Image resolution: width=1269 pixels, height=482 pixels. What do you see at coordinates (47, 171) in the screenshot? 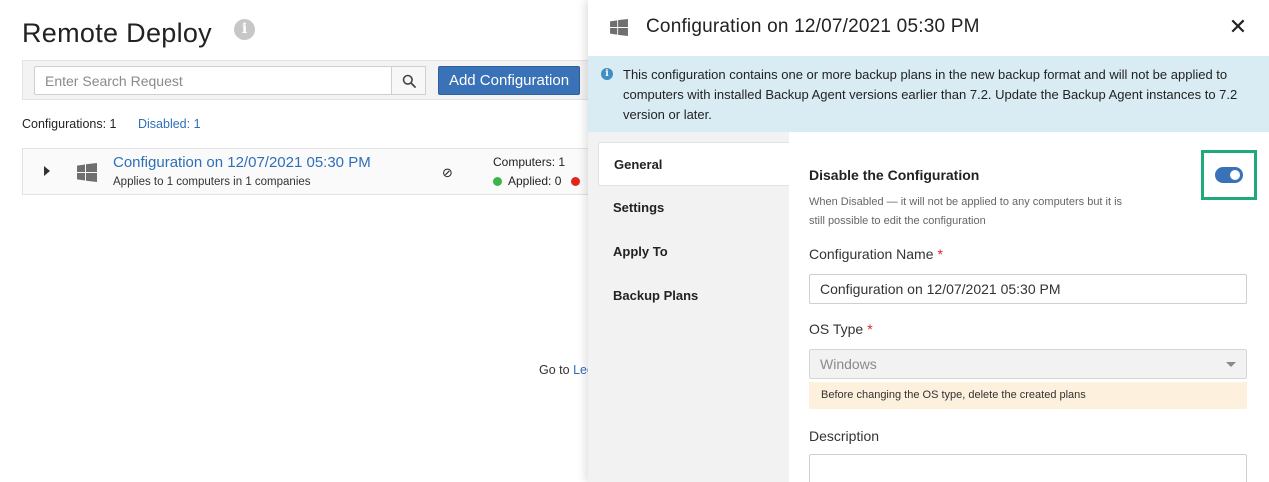
I see `expand-caret-icon` at bounding box center [47, 171].